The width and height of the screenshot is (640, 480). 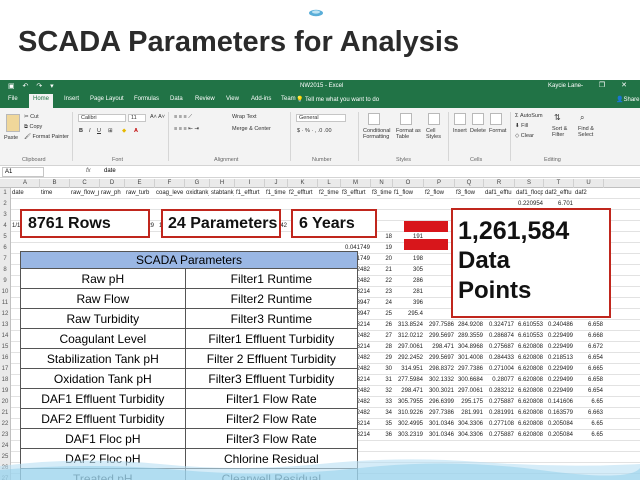 What do you see at coordinates (589, 193) in the screenshot?
I see `grid-cell: daf2` at bounding box center [589, 193].